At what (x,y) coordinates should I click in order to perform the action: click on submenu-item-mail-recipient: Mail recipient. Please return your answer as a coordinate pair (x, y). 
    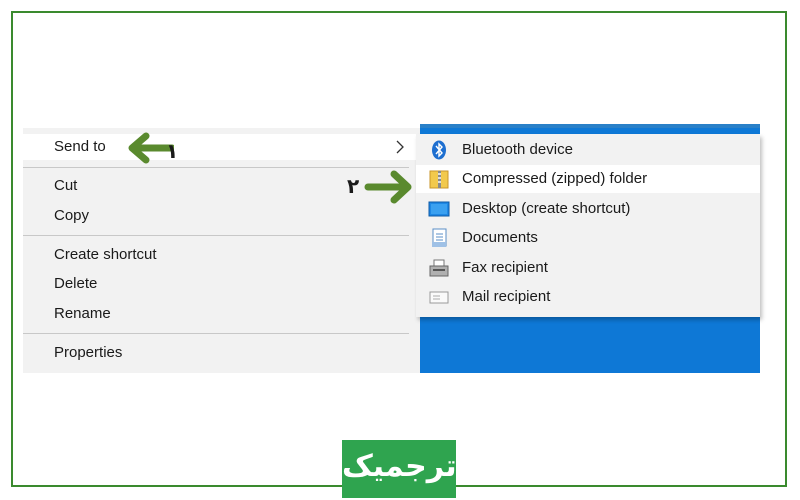
    Looking at the image, I should click on (588, 297).